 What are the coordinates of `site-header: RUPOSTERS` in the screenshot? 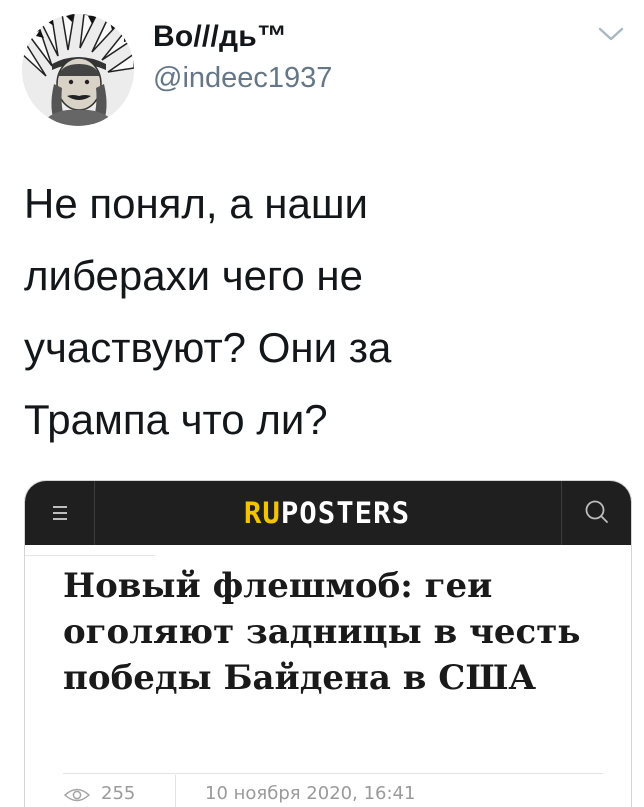 It's located at (328, 513).